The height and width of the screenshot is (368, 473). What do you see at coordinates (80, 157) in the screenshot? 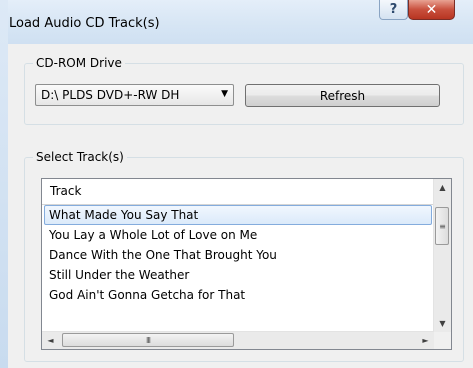
I see `select-tracks-label: Select Track(s)` at bounding box center [80, 157].